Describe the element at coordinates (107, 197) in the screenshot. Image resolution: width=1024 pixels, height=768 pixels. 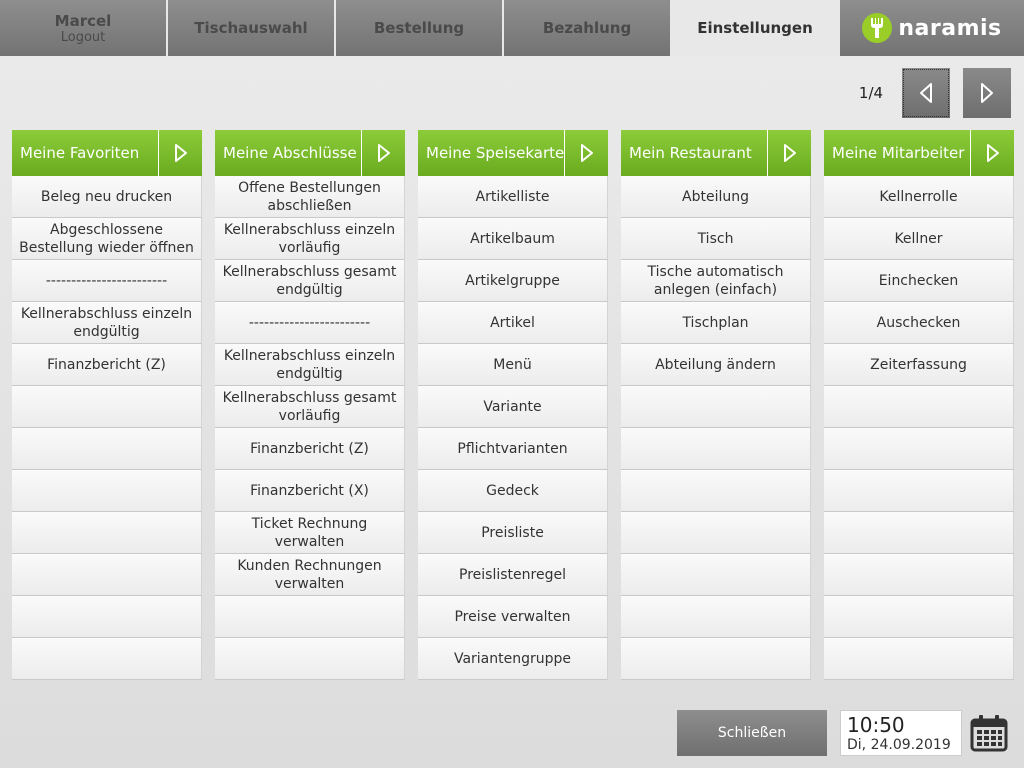
I see `menu-item: Beleg neu drucken` at that location.